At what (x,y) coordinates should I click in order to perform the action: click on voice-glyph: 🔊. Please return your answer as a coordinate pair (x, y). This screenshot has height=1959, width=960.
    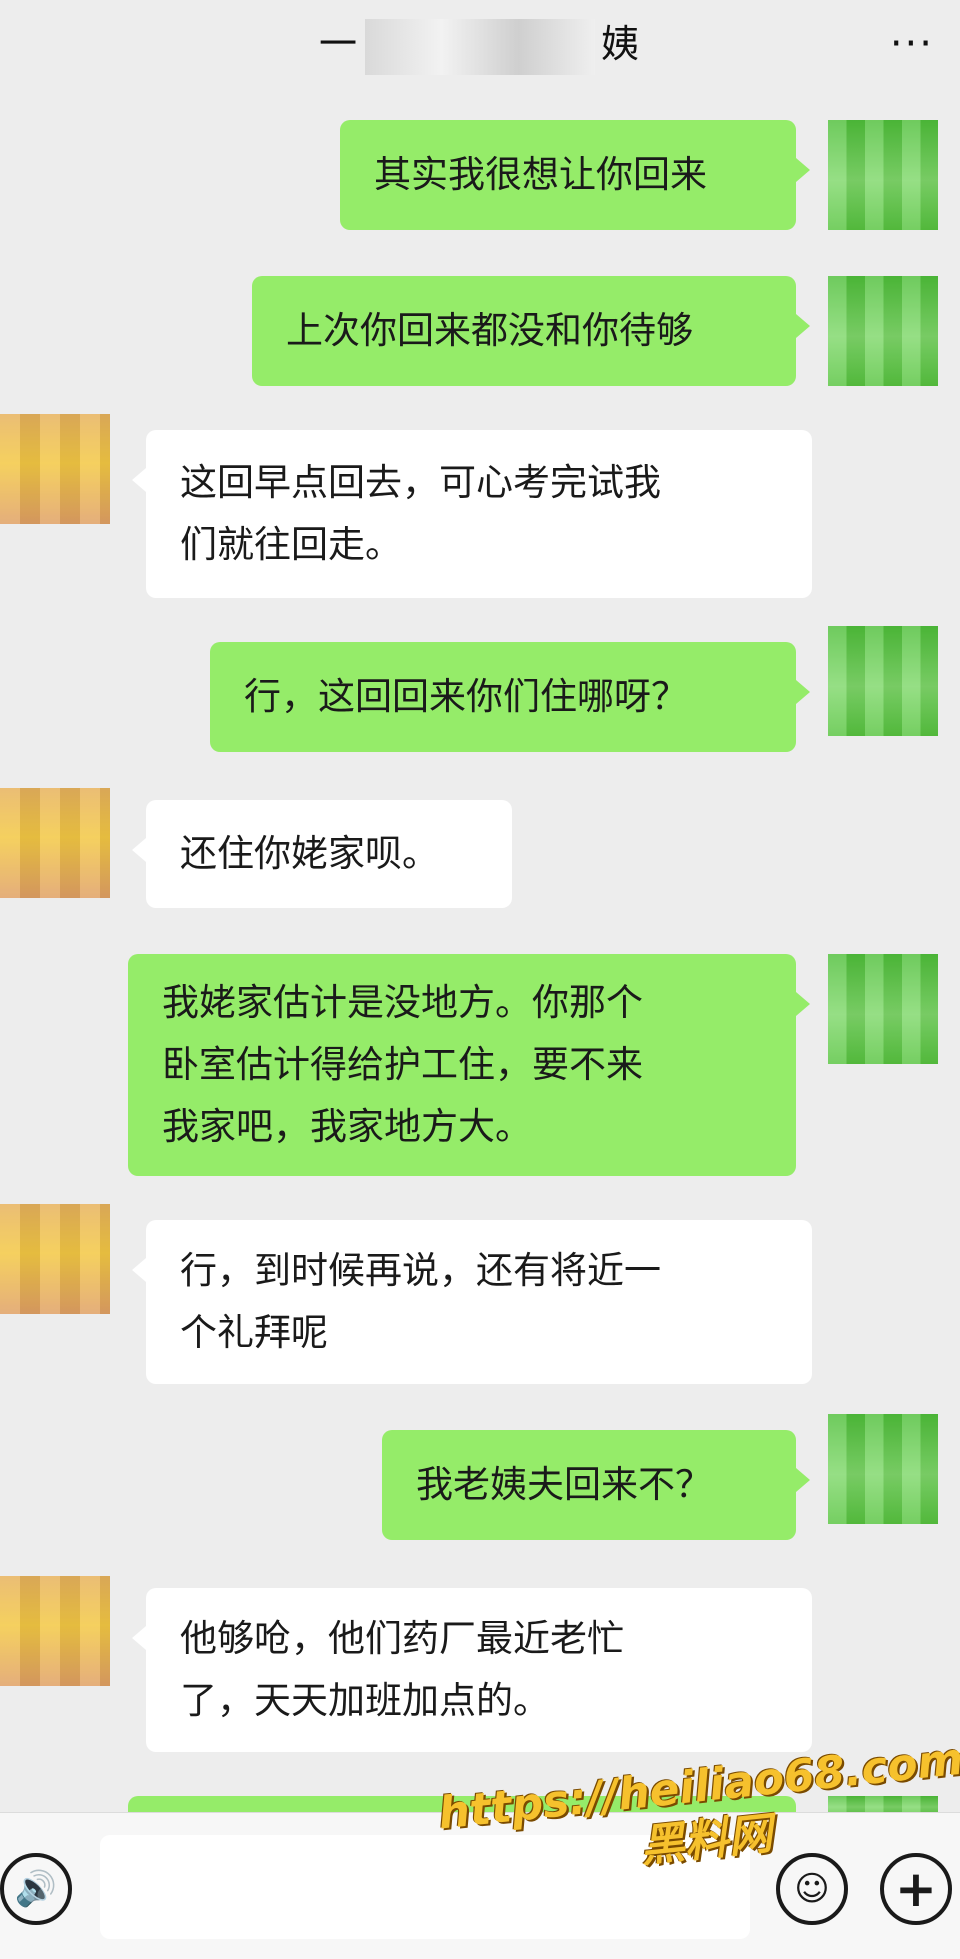
    Looking at the image, I should click on (36, 1889).